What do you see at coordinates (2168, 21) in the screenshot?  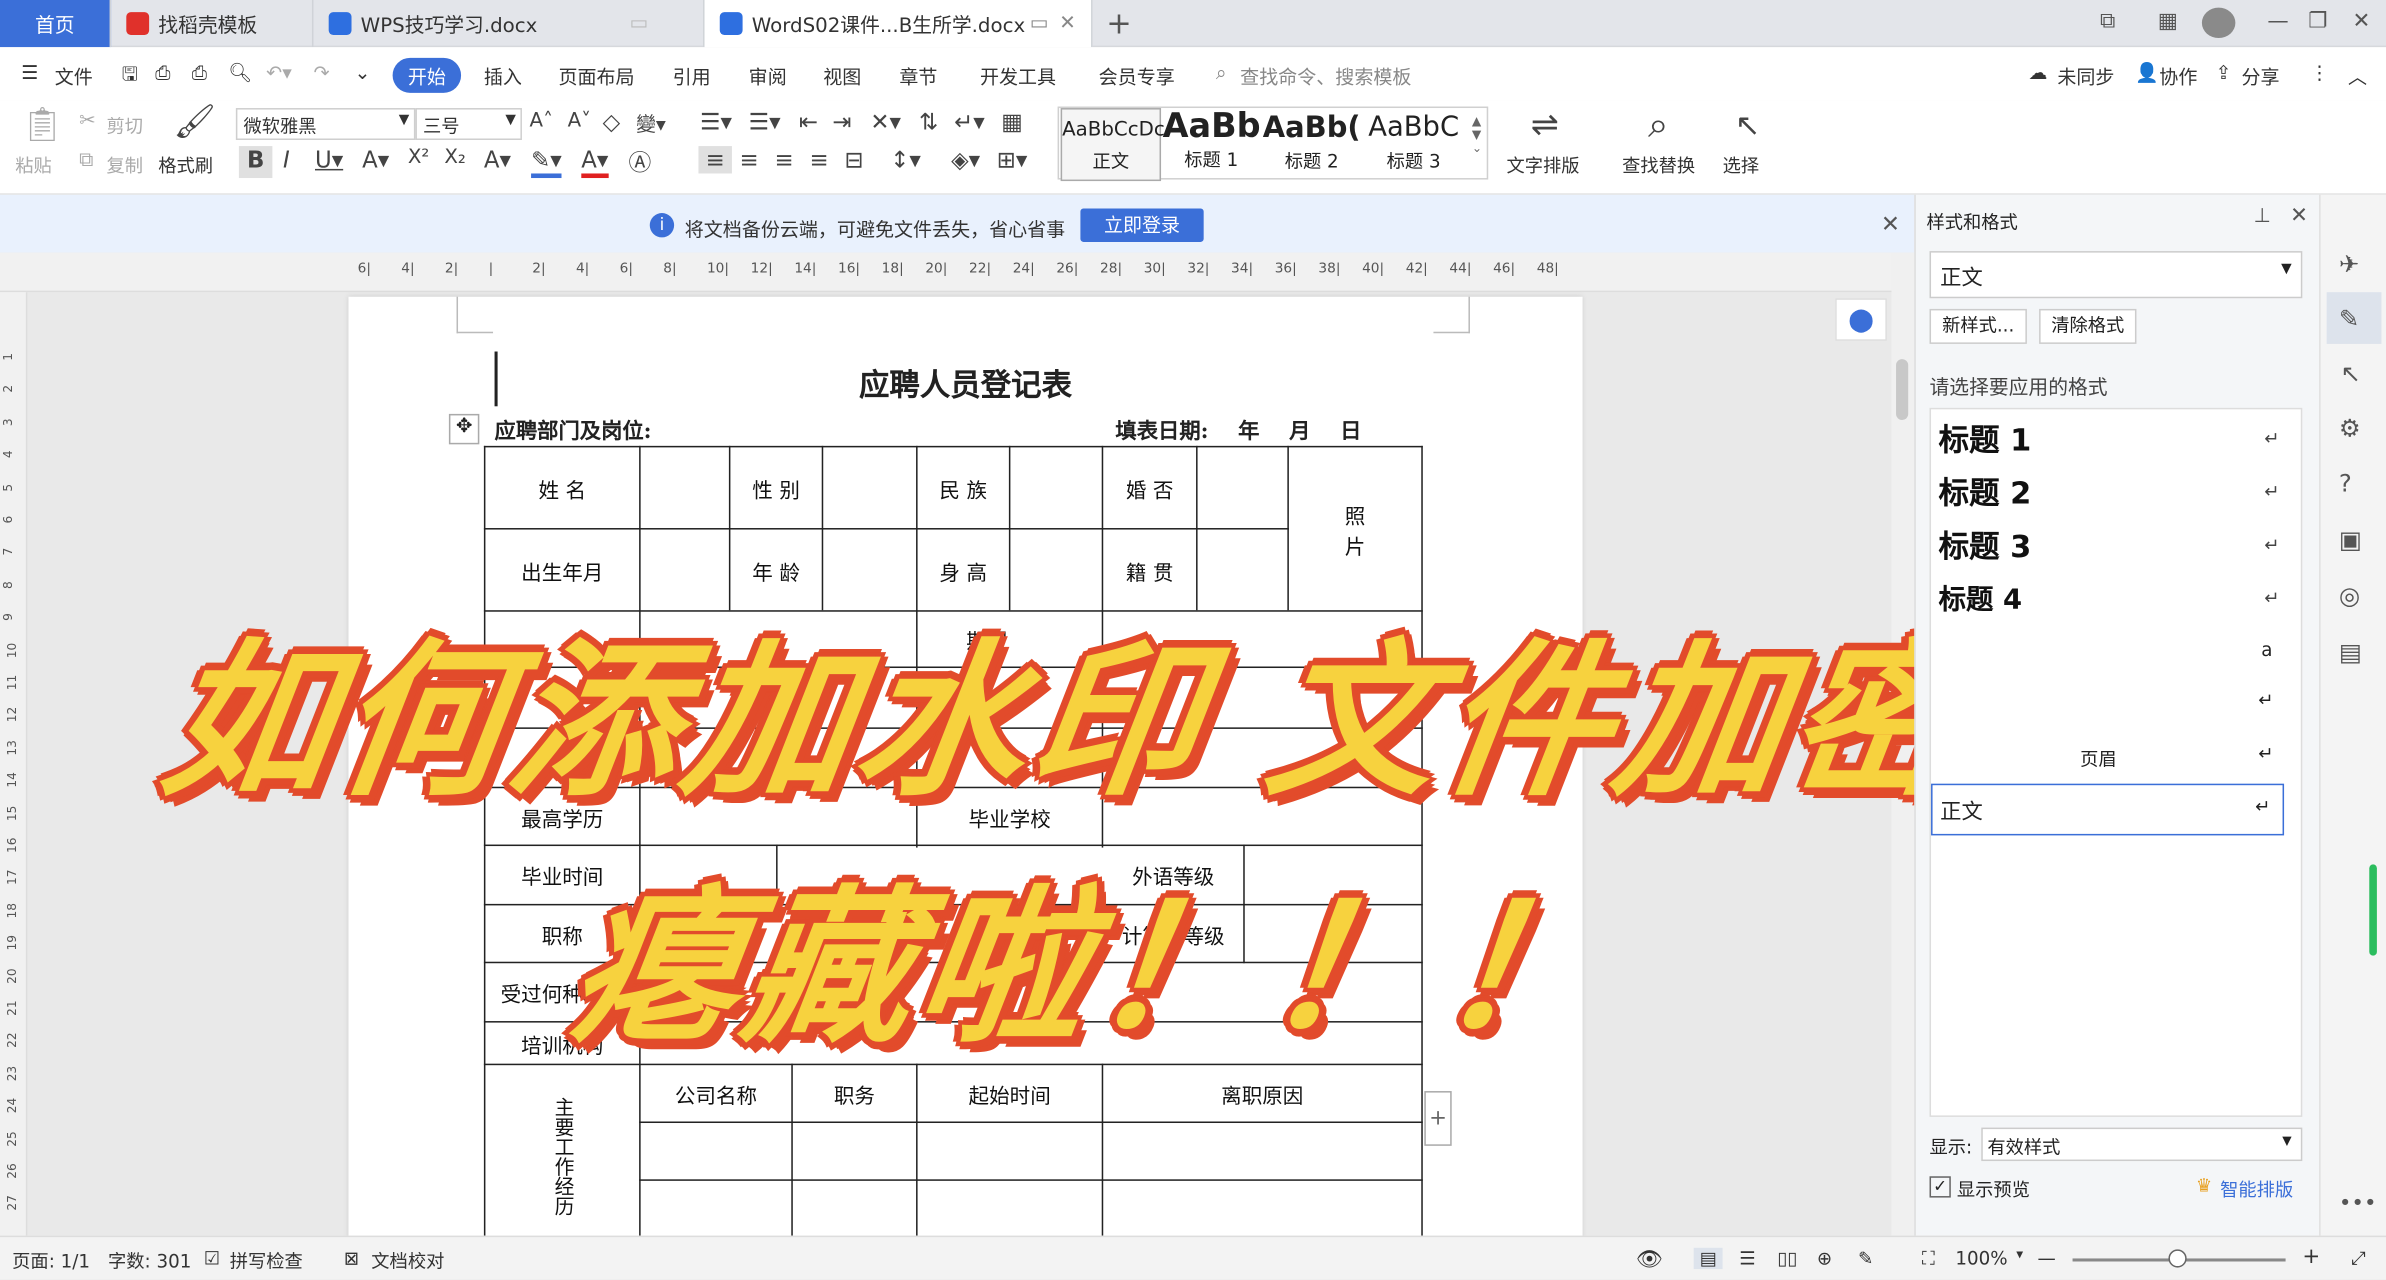 I see `apps-grid-icon: ▦` at bounding box center [2168, 21].